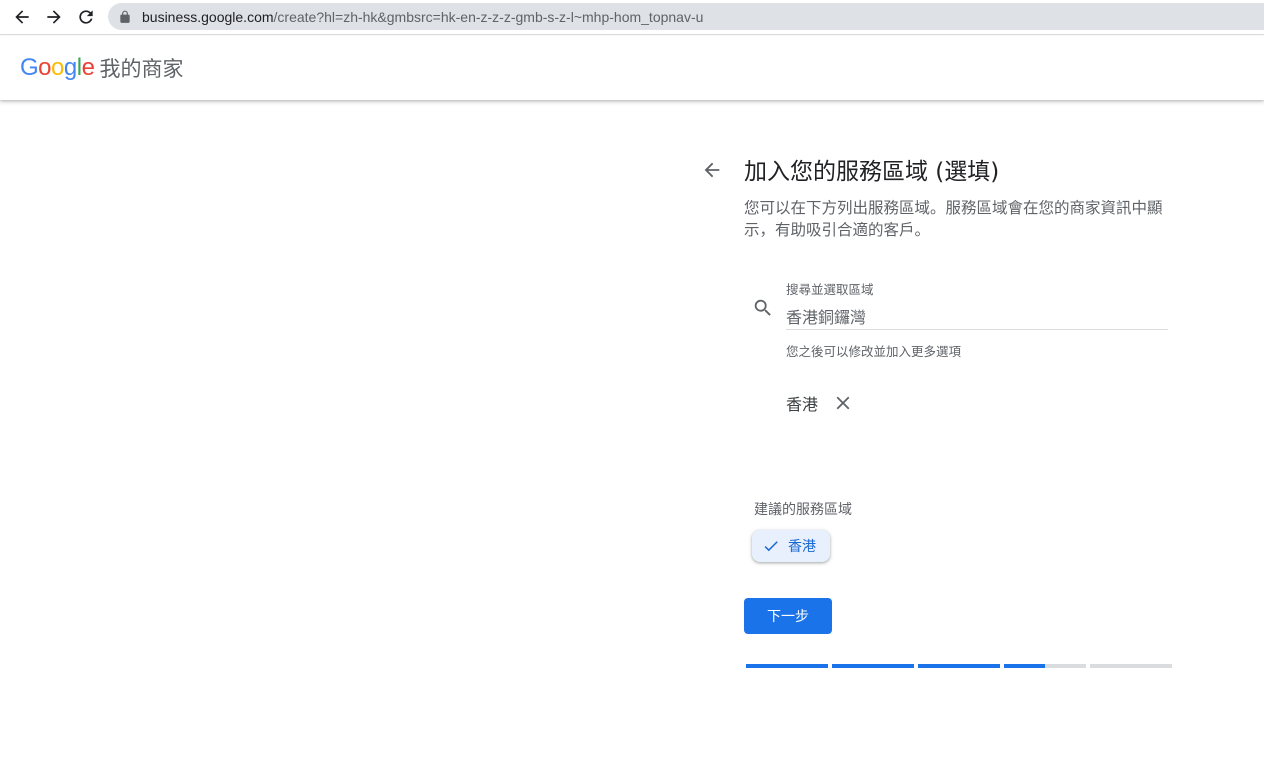 This screenshot has width=1264, height=761. Describe the element at coordinates (70, 67) in the screenshot. I see `logo-letter: g` at that location.